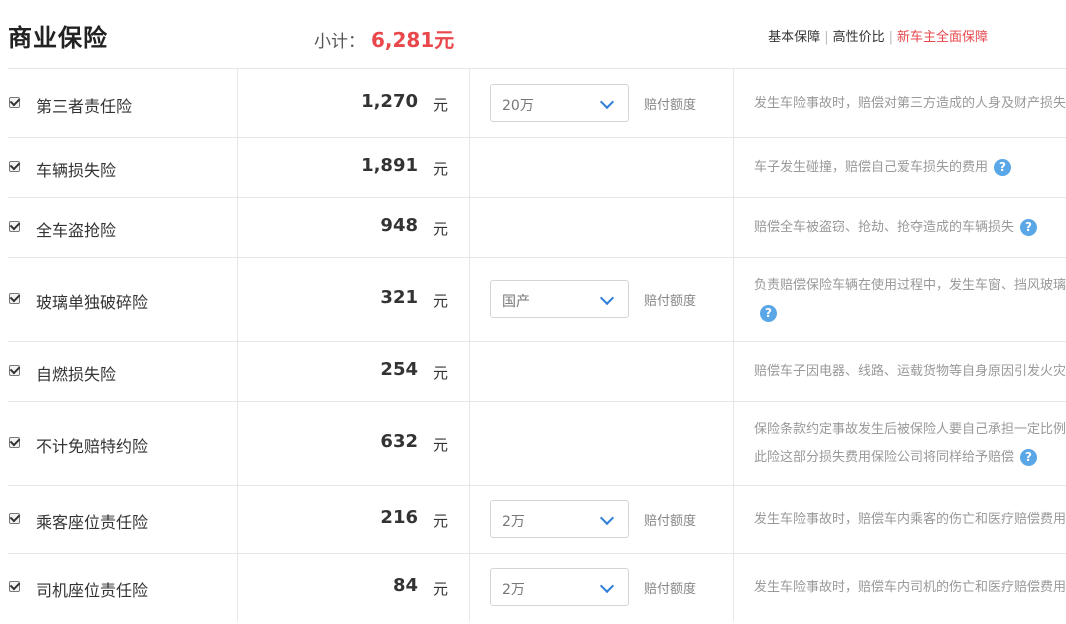  I want to click on description-text: 发生车险事故时，赔偿车内司机的伤亡和医疗赔偿费用, so click(910, 587).